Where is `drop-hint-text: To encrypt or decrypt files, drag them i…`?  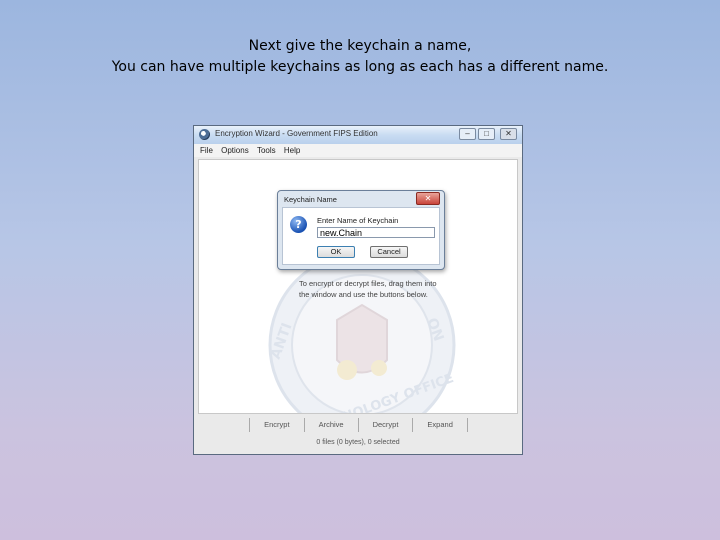 drop-hint-text: To encrypt or decrypt files, drag them i… is located at coordinates (368, 289).